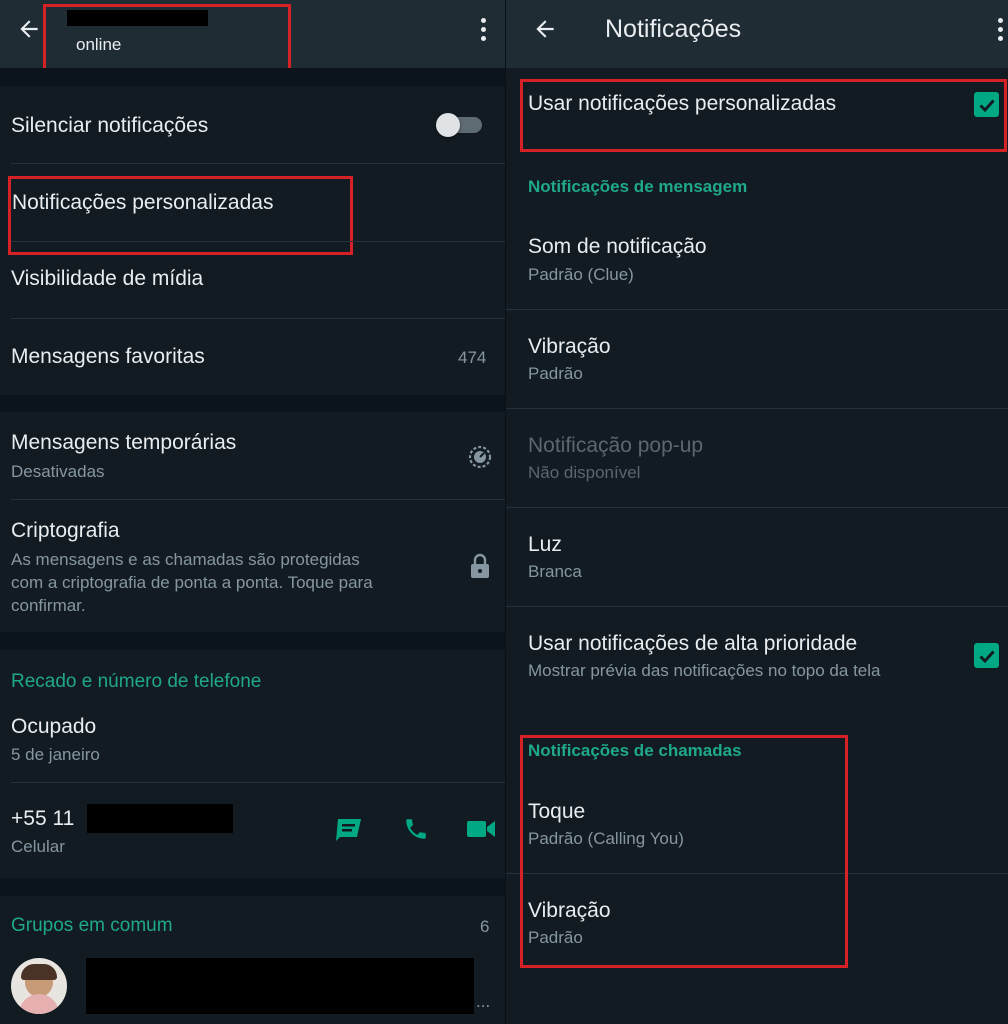 The height and width of the screenshot is (1024, 1008). What do you see at coordinates (606, 838) in the screenshot?
I see `ringtone-value: Padrão (Calling You)` at bounding box center [606, 838].